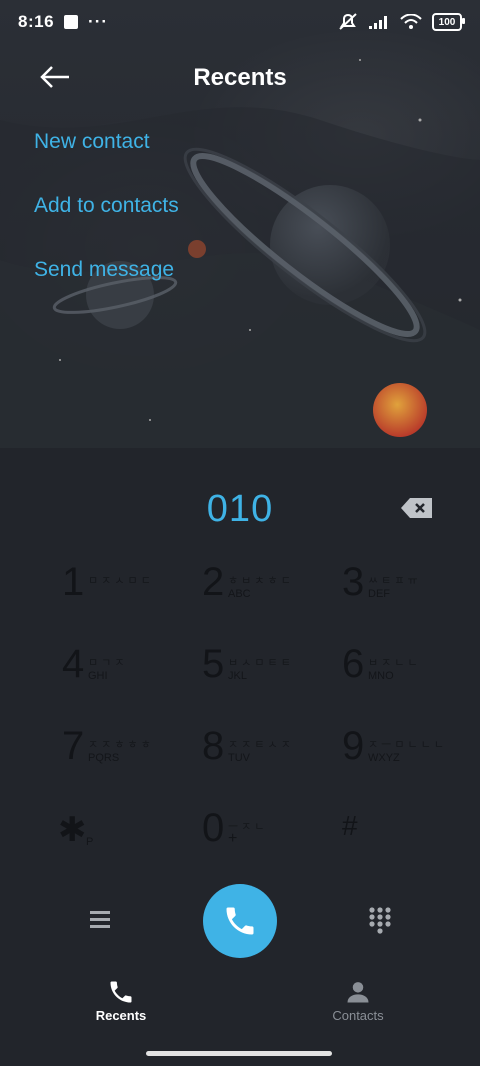 This screenshot has height=1066, width=480. I want to click on key-digit: 9, so click(353, 746).